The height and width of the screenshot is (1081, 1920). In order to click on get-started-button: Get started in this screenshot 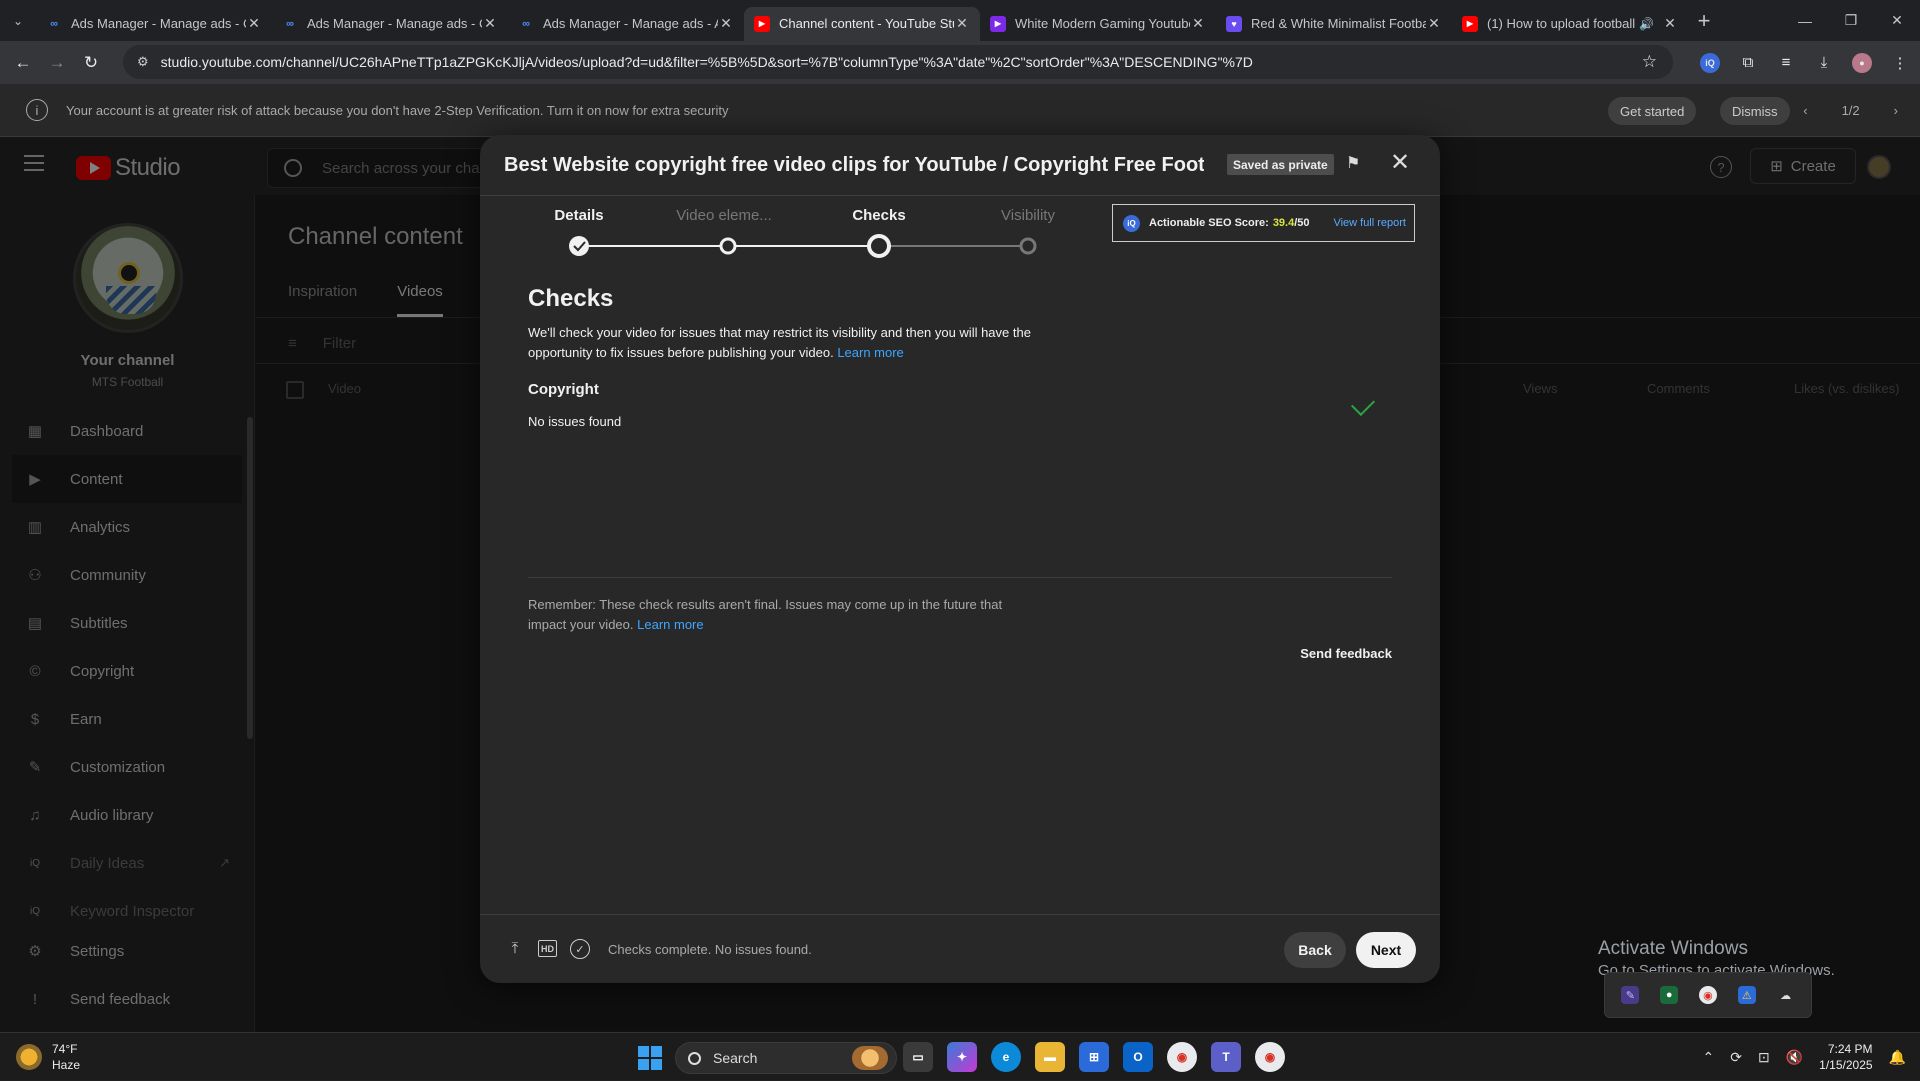, I will do `click(1652, 111)`.